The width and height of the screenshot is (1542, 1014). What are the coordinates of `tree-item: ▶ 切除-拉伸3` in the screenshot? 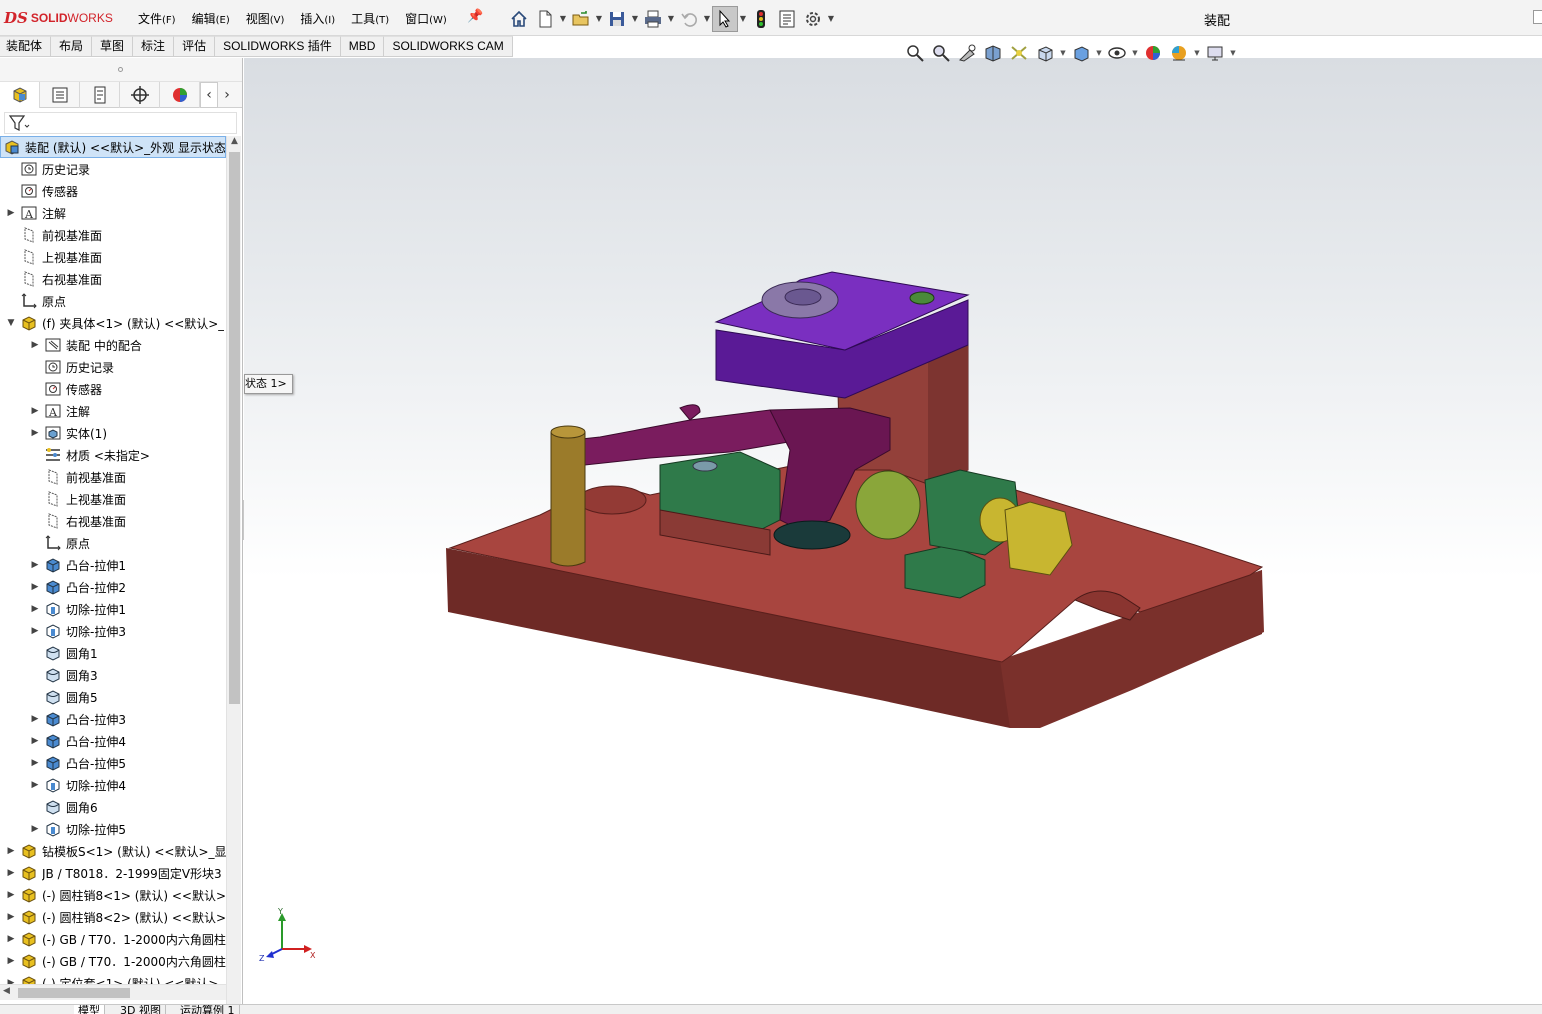 It's located at (113, 631).